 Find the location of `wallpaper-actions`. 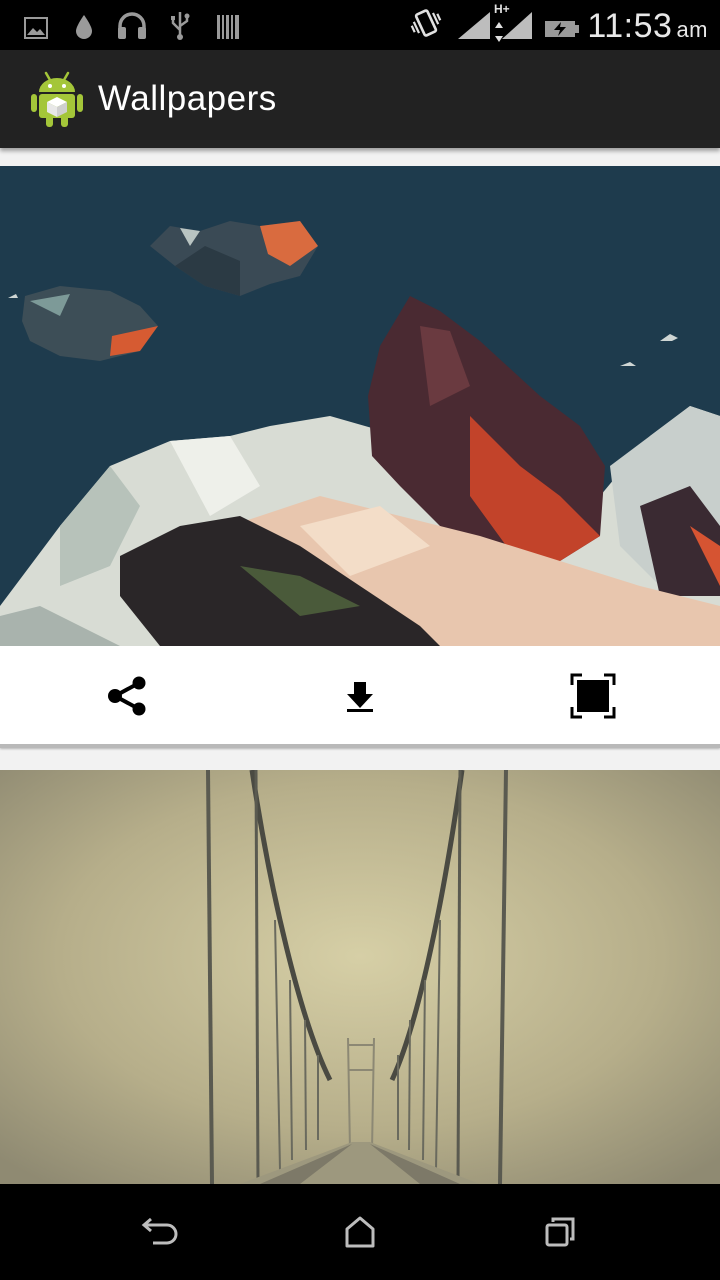

wallpaper-actions is located at coordinates (360, 696).